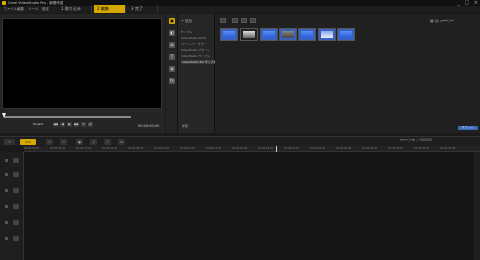 This screenshot has height=260, width=480. Describe the element at coordinates (442, 20) in the screenshot. I see `library-zoom-slider: ▦ ▤ ▫━━○━` at that location.